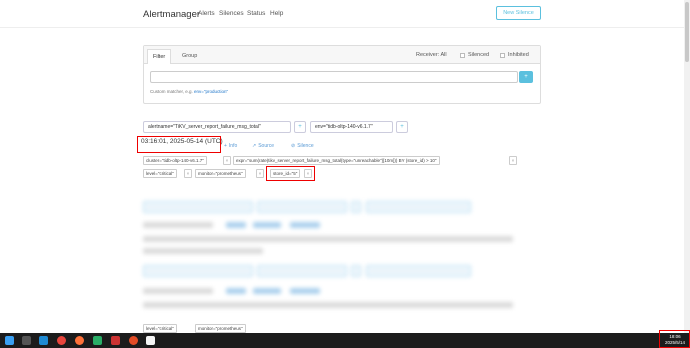 This screenshot has width=690, height=348. Describe the element at coordinates (431, 55) in the screenshot. I see `receiver-selector: Receiver: All` at that location.